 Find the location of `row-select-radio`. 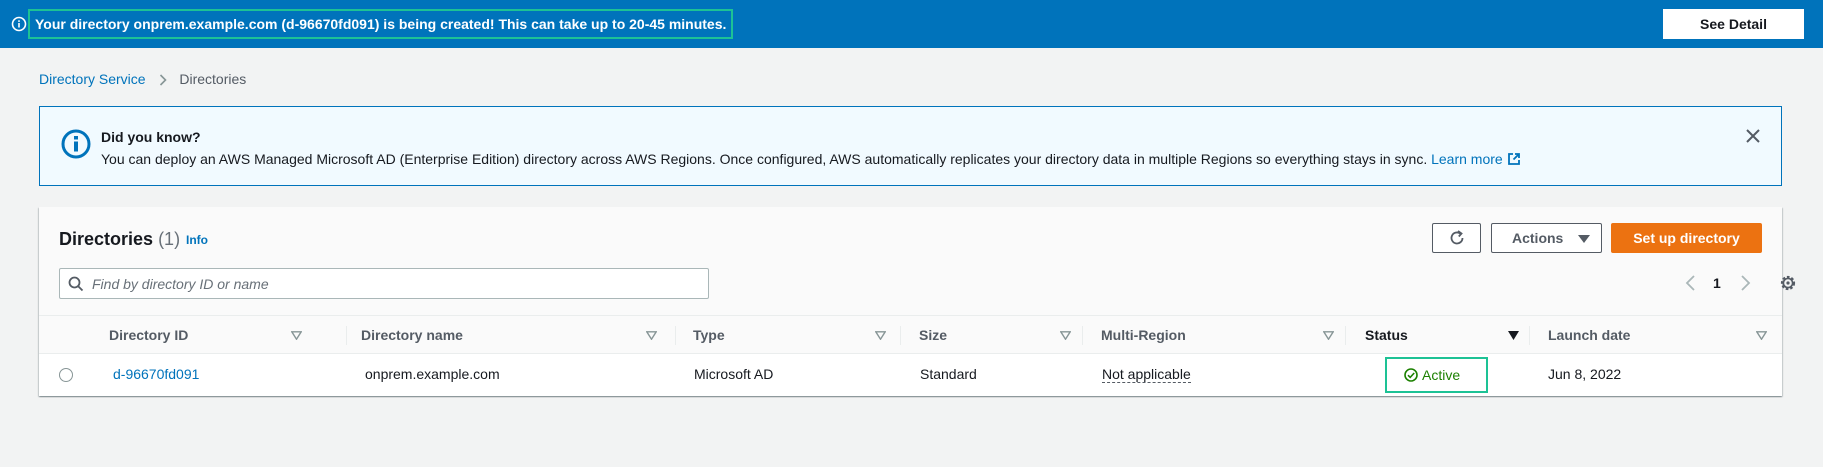

row-select-radio is located at coordinates (66, 375).